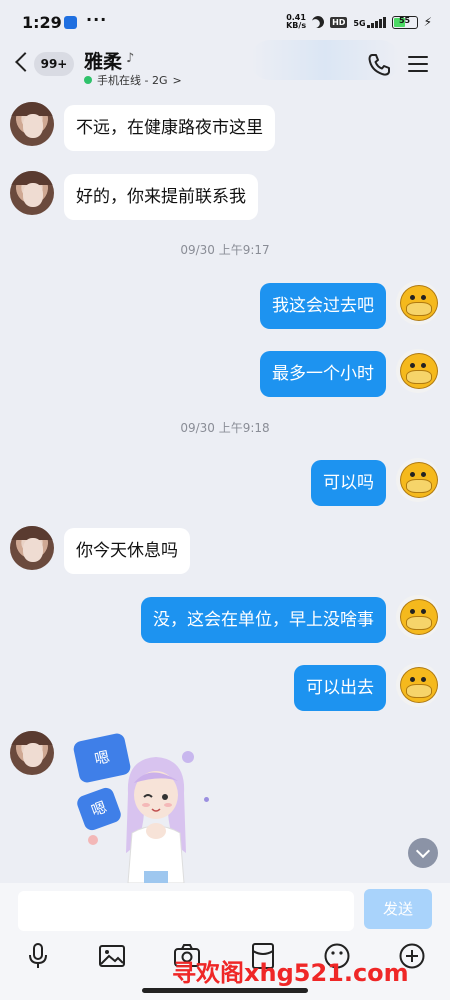  I want to click on hd-badge: HD, so click(339, 22).